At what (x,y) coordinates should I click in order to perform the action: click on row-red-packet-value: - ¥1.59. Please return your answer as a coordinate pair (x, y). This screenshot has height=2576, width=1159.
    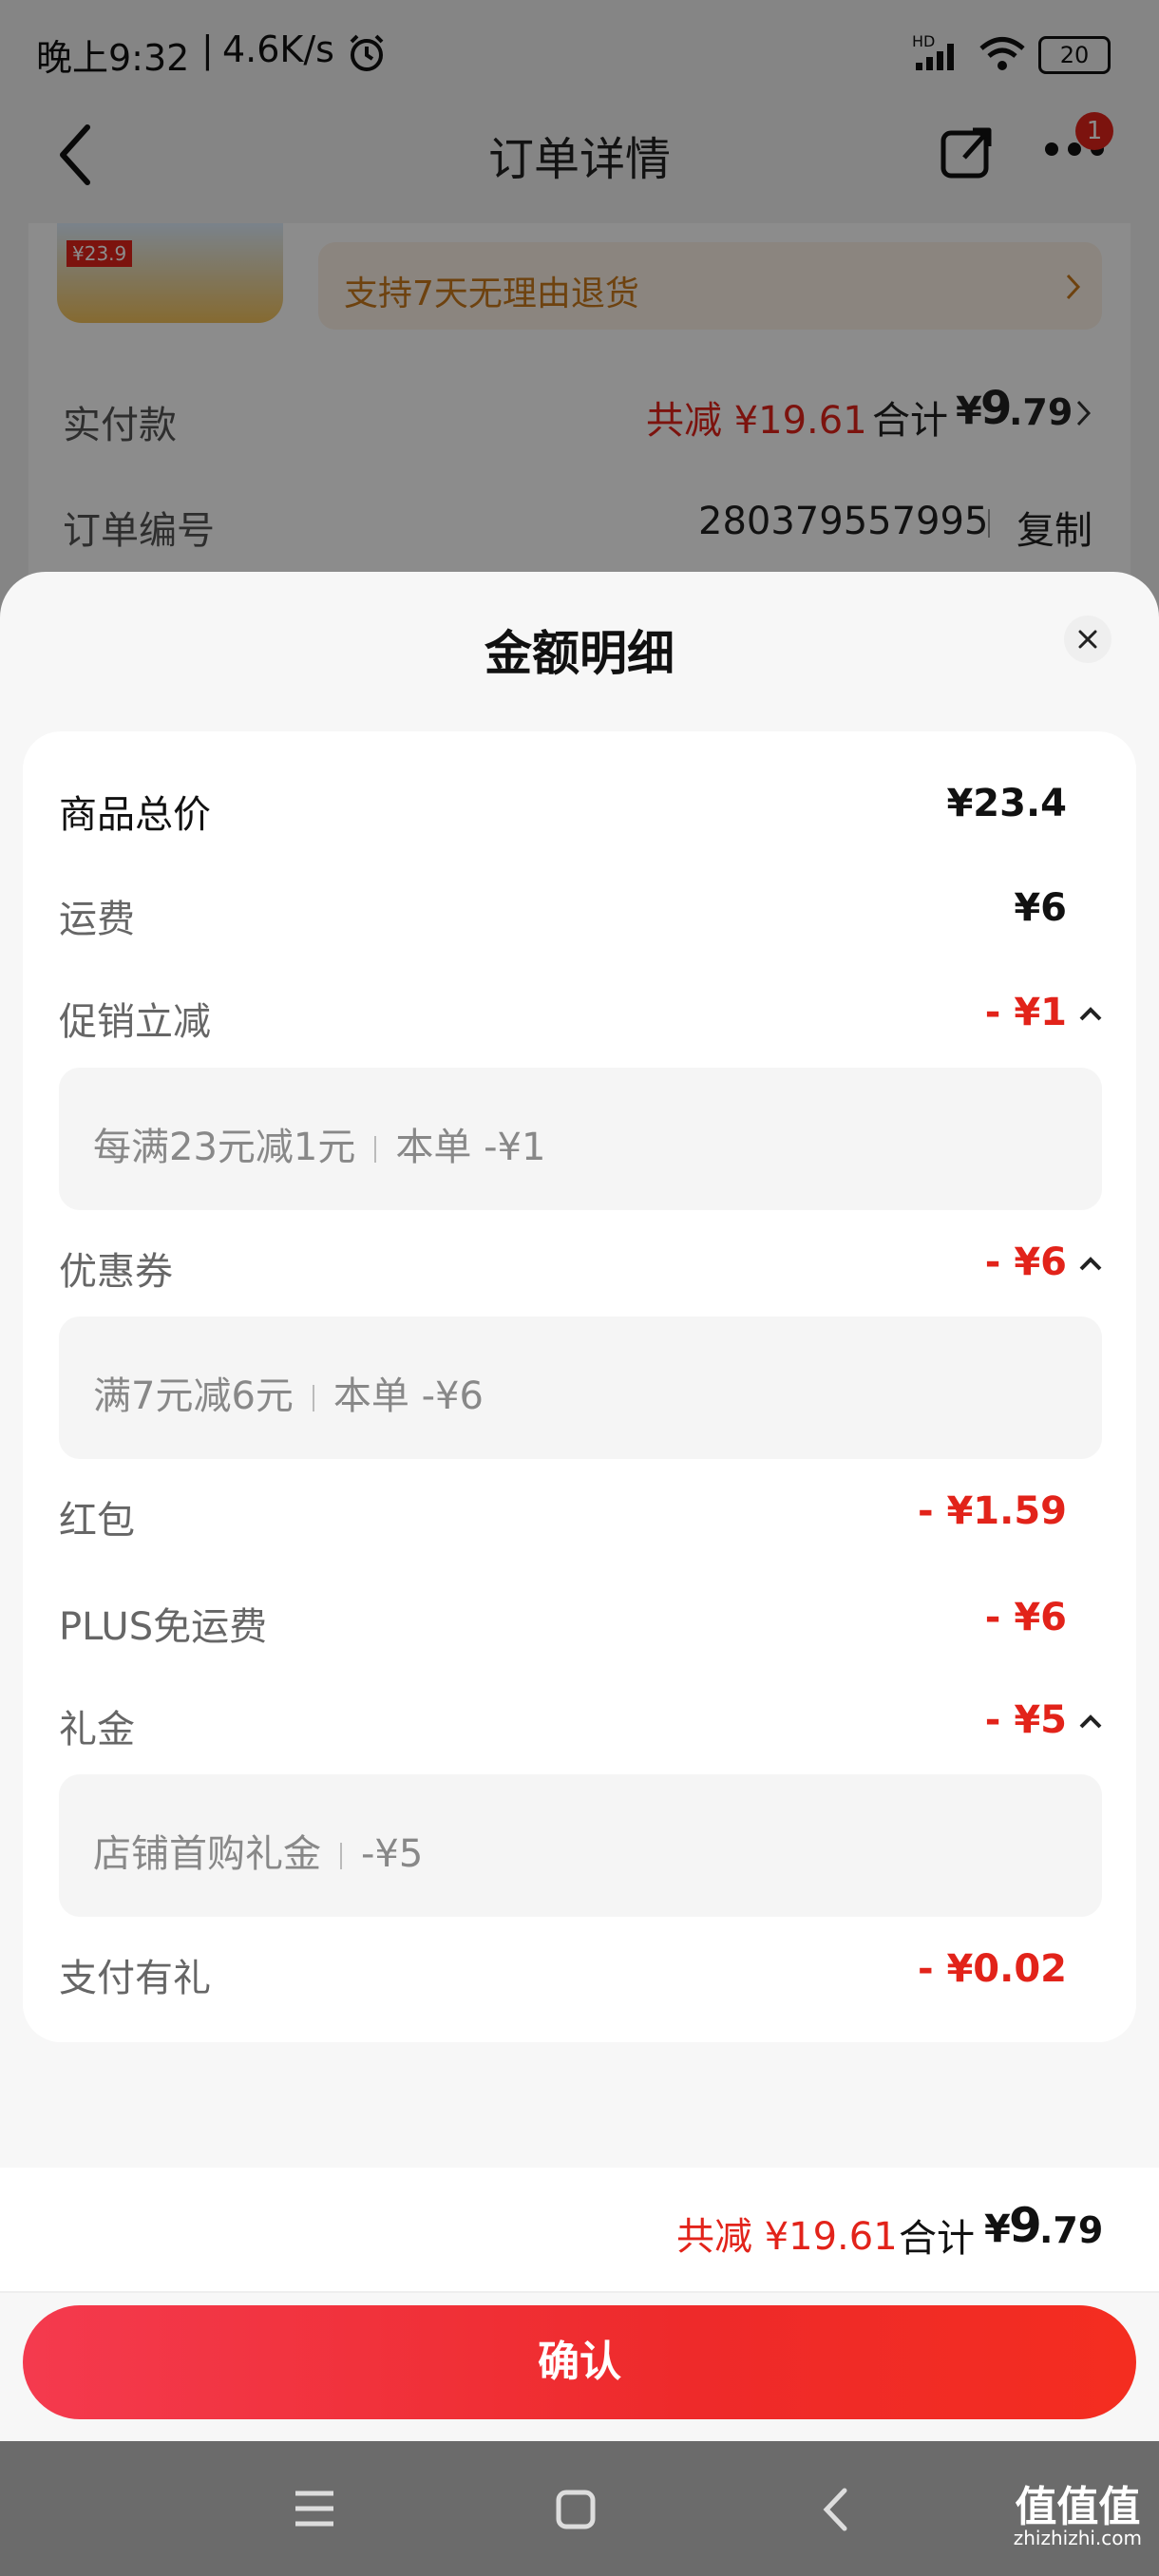
    Looking at the image, I should click on (992, 1511).